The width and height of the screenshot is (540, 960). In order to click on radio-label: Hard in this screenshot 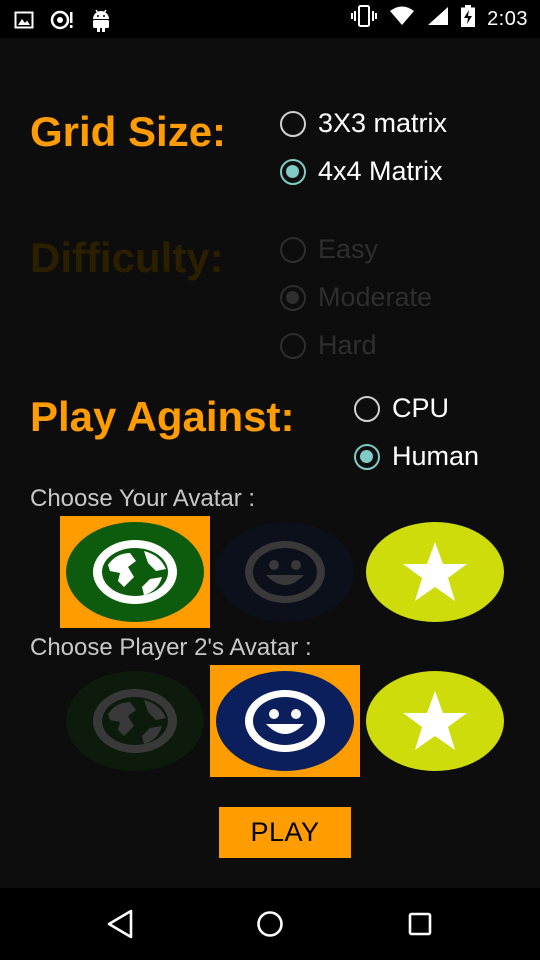, I will do `click(347, 345)`.